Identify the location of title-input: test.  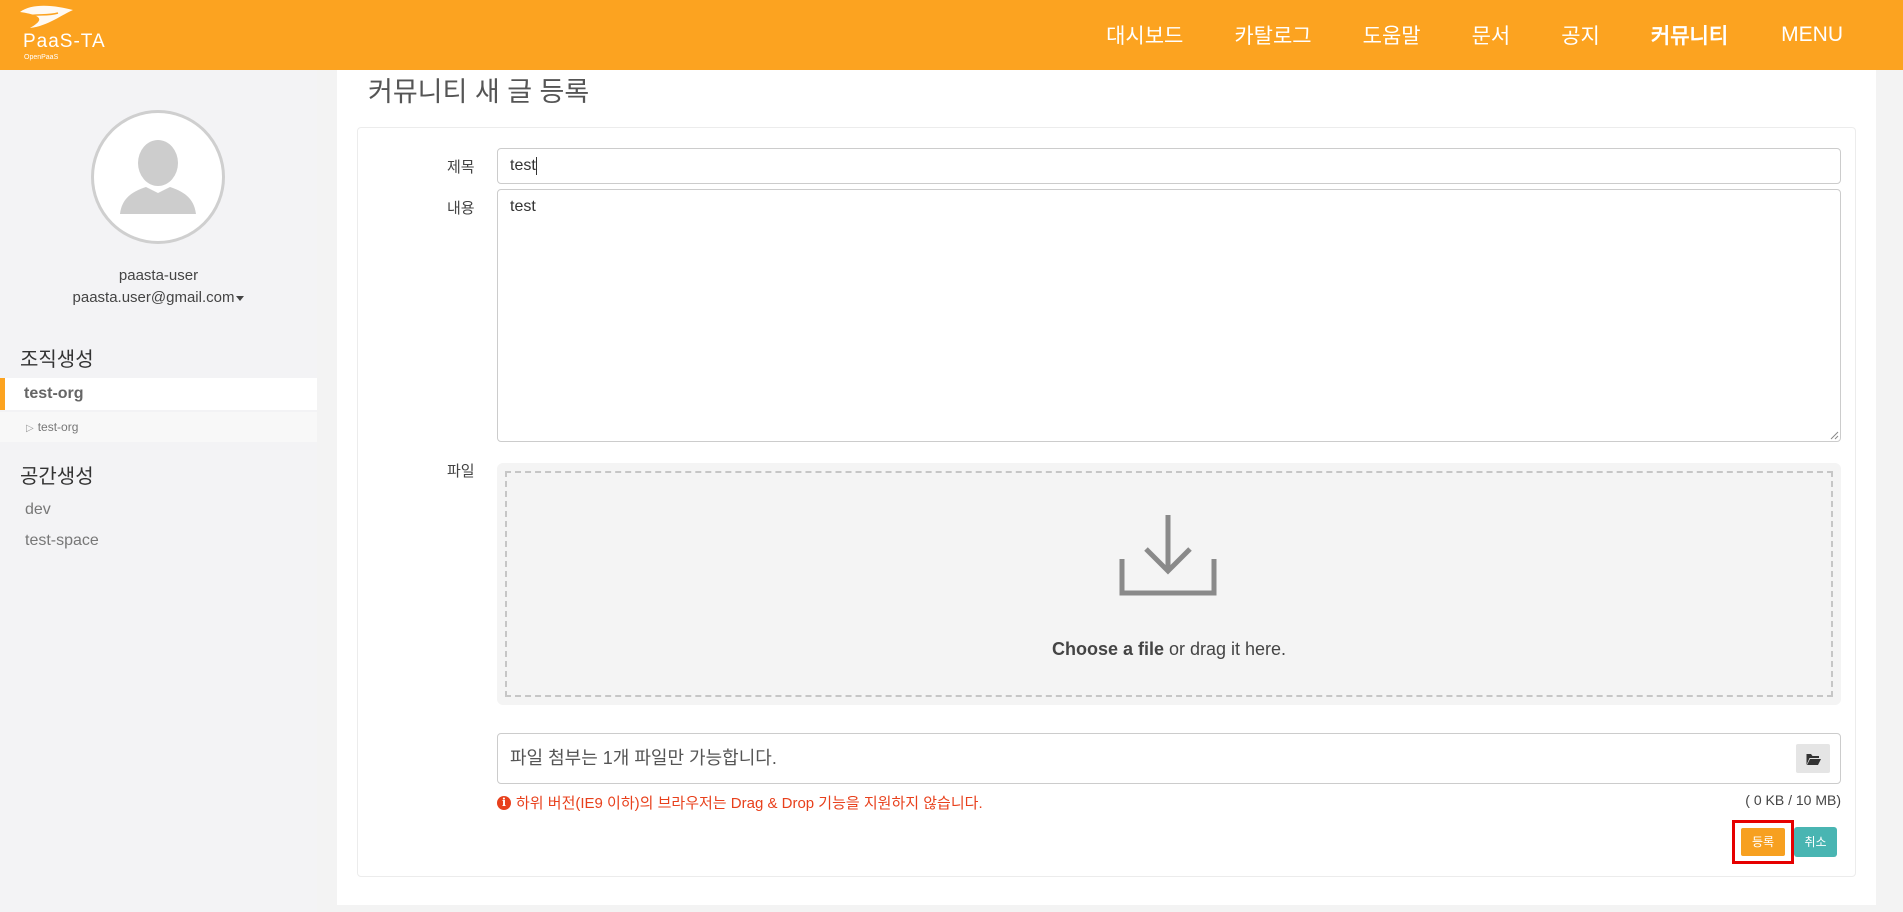
(1169, 166).